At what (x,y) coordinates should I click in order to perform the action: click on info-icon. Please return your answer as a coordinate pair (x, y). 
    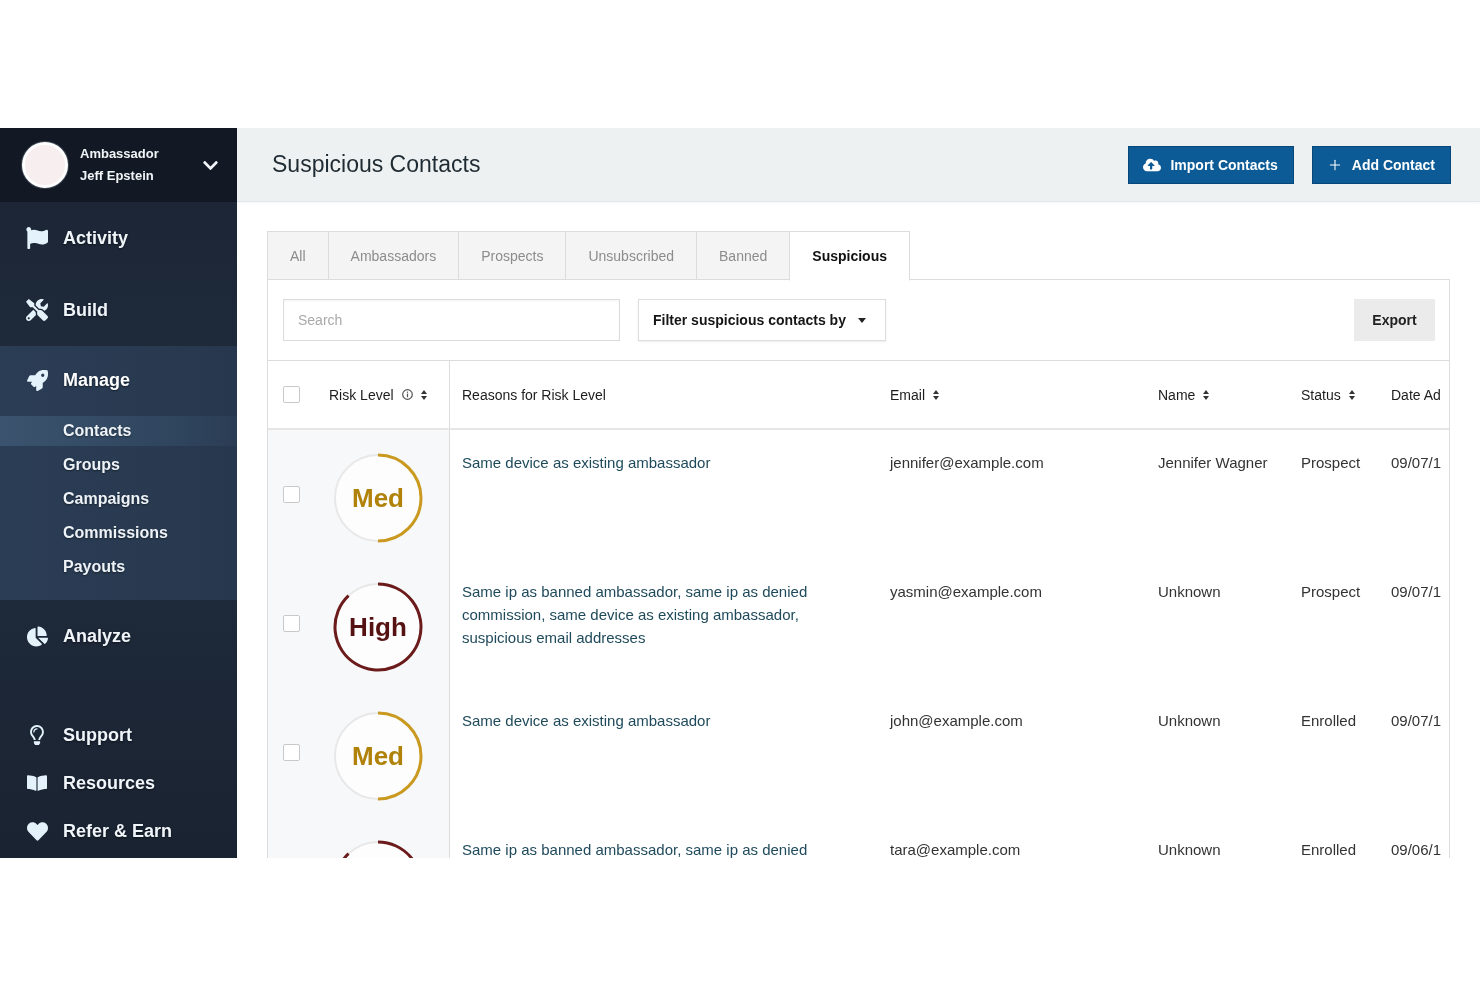
    Looking at the image, I should click on (407, 394).